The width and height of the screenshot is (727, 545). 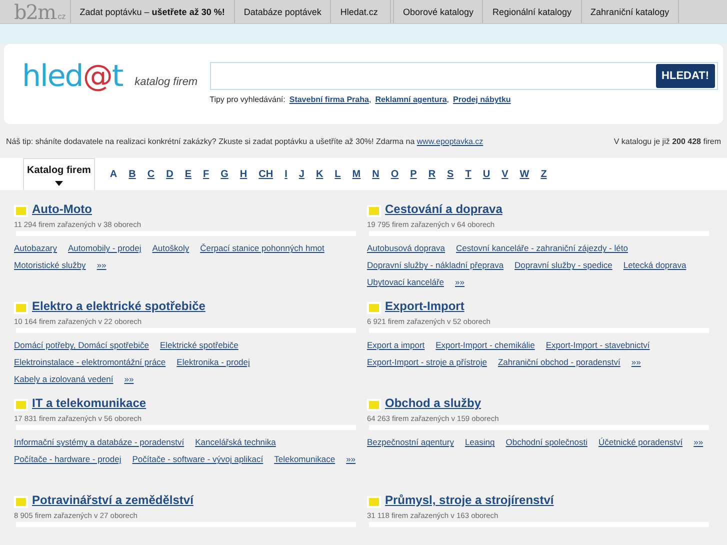 What do you see at coordinates (505, 170) in the screenshot?
I see `letter-link: V` at bounding box center [505, 170].